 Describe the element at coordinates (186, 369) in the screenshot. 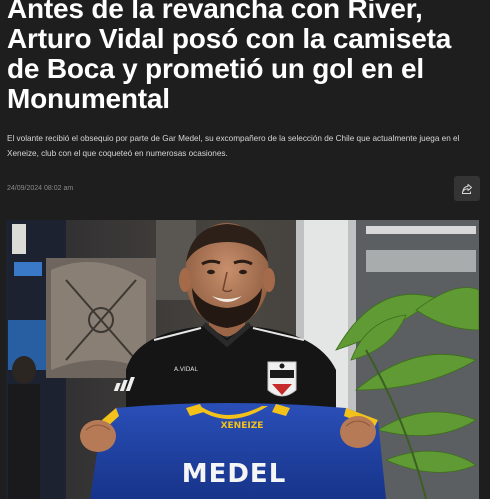

I see `shirt-label: A.VIDAL` at that location.